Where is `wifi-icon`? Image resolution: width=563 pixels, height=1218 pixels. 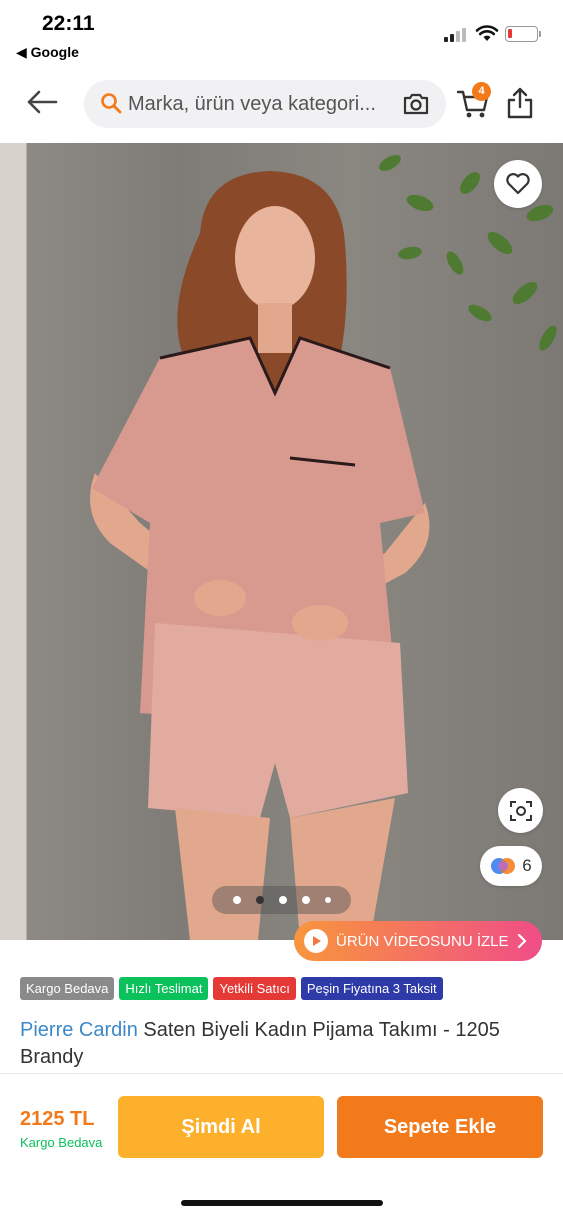 wifi-icon is located at coordinates (487, 35).